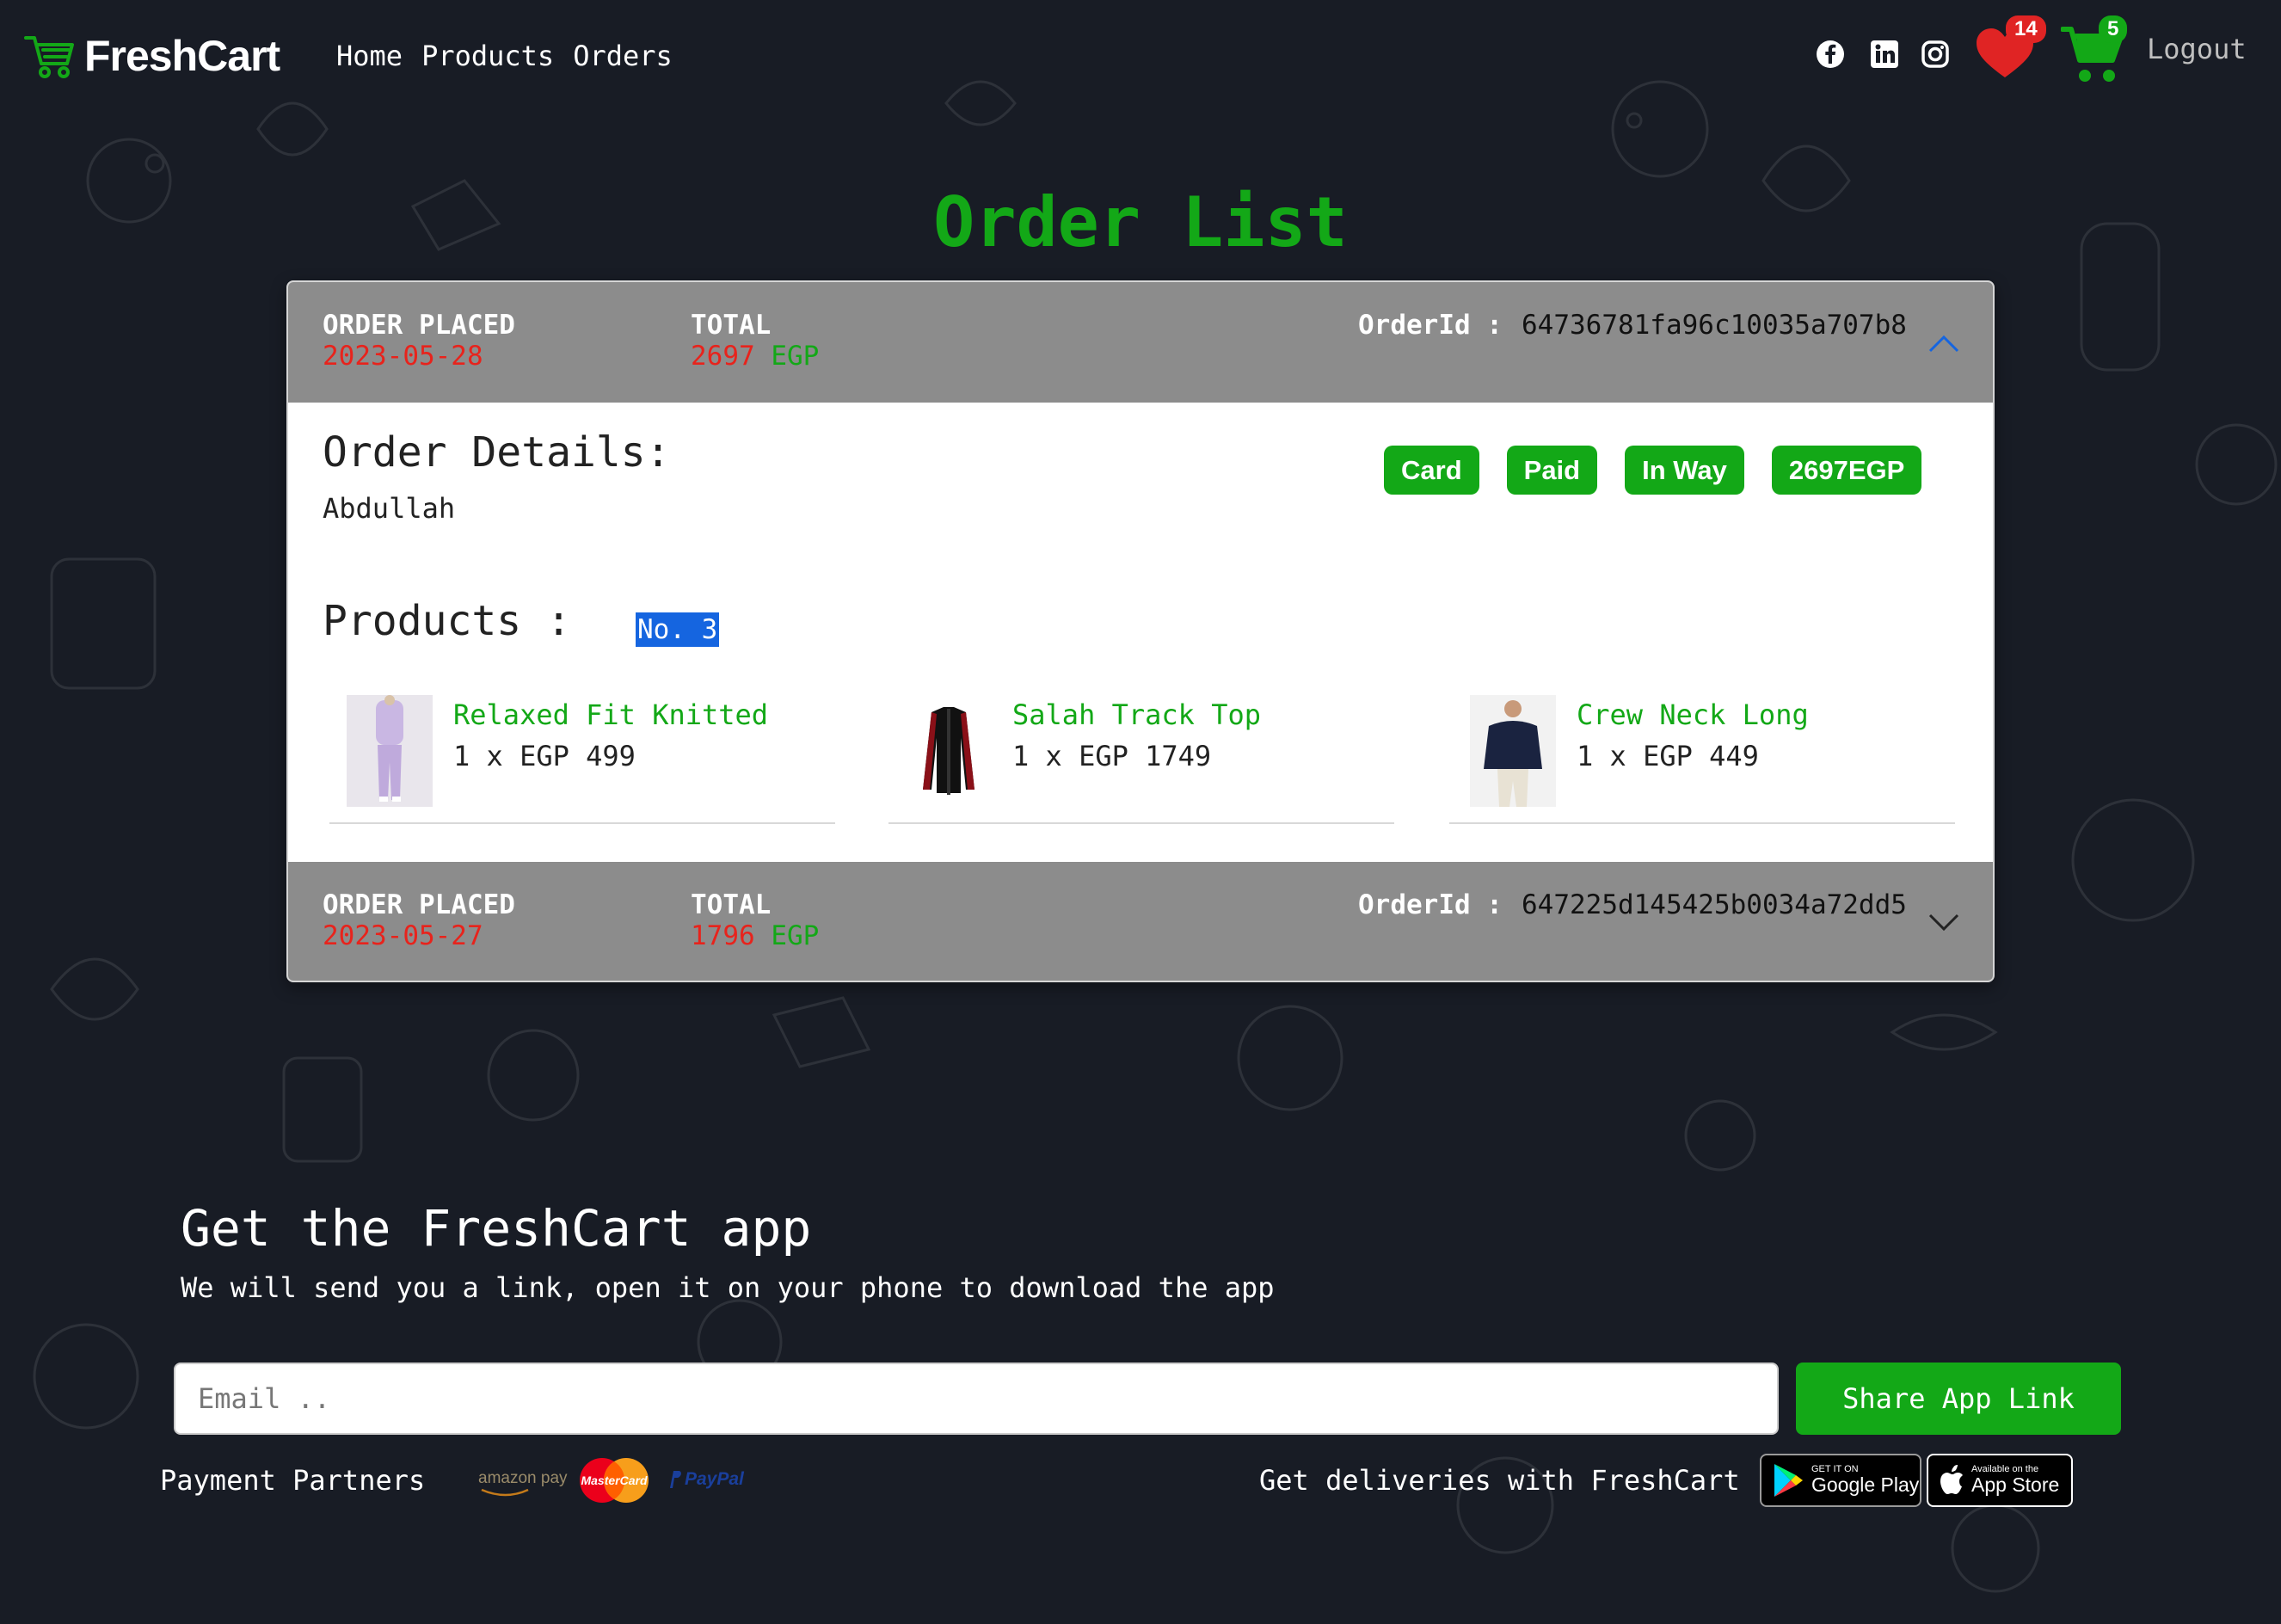 The width and height of the screenshot is (2281, 1624). I want to click on order-price-badge: 2697EGP, so click(1847, 470).